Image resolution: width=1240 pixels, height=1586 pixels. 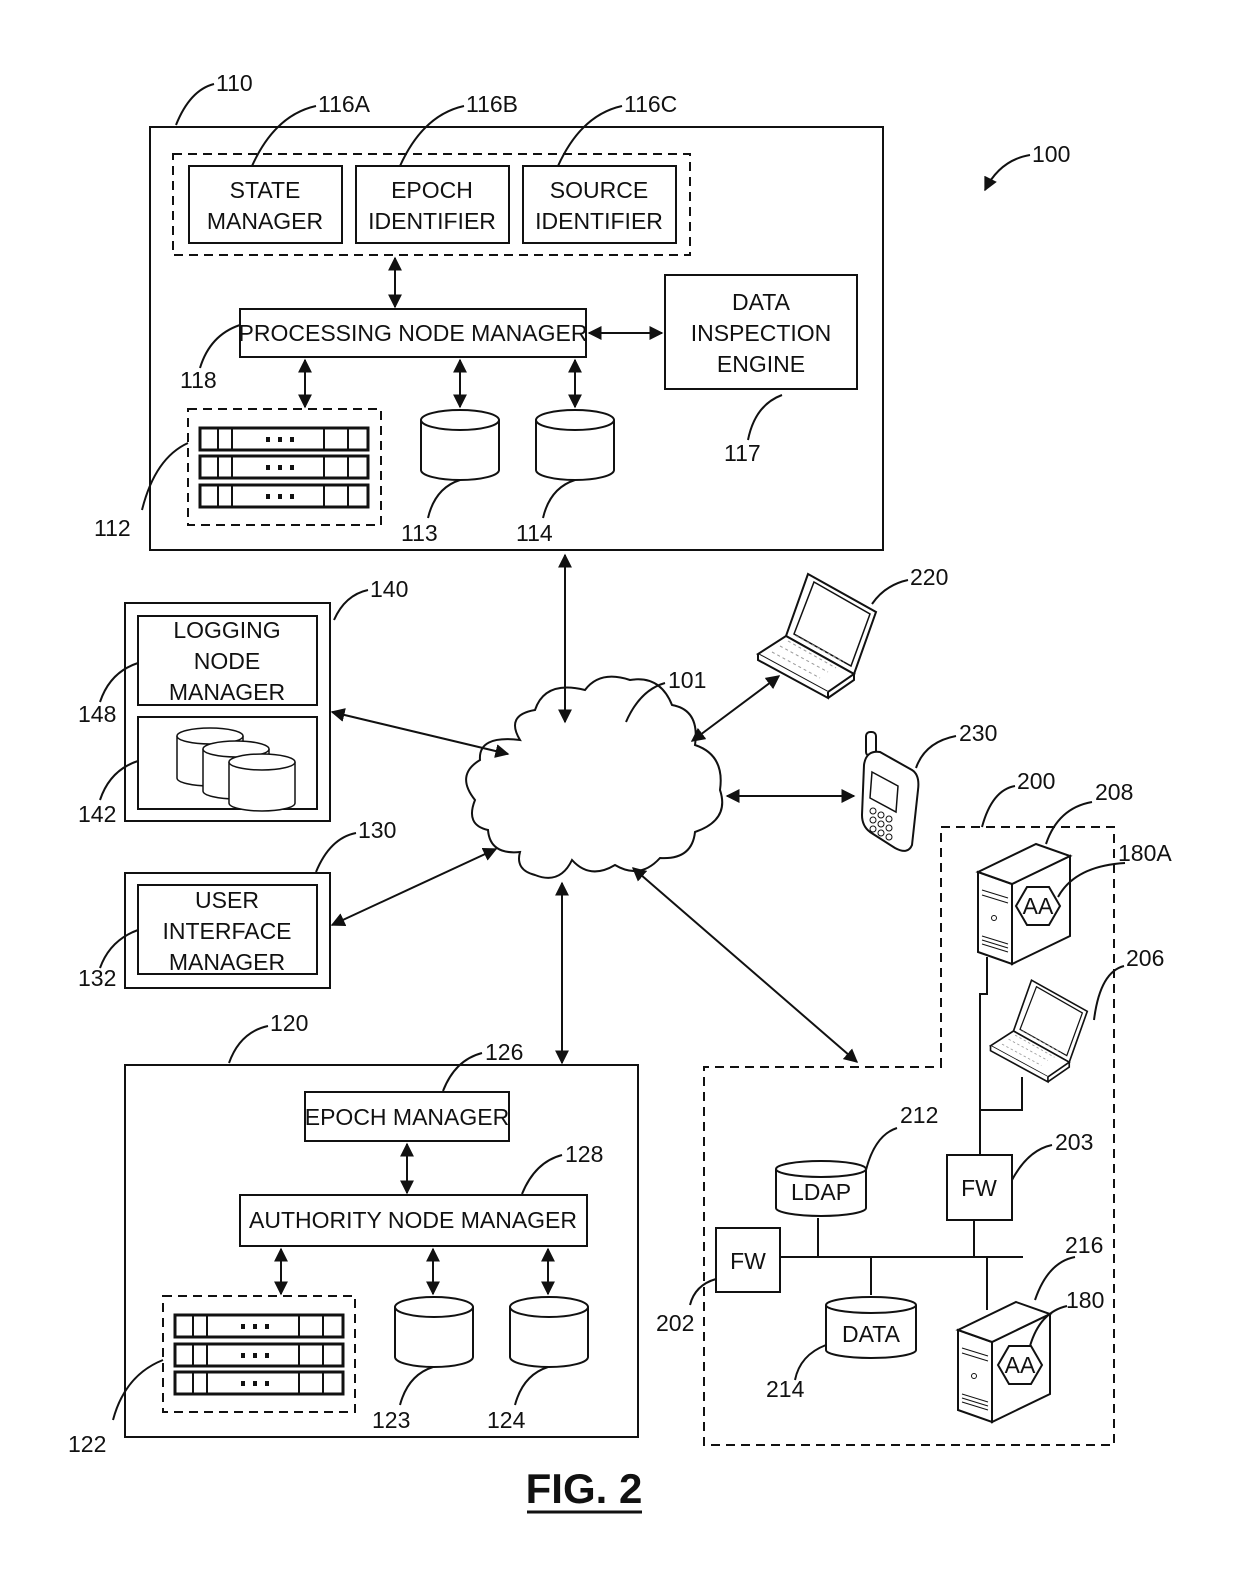 I want to click on ref-label: 116A, so click(x=344, y=104).